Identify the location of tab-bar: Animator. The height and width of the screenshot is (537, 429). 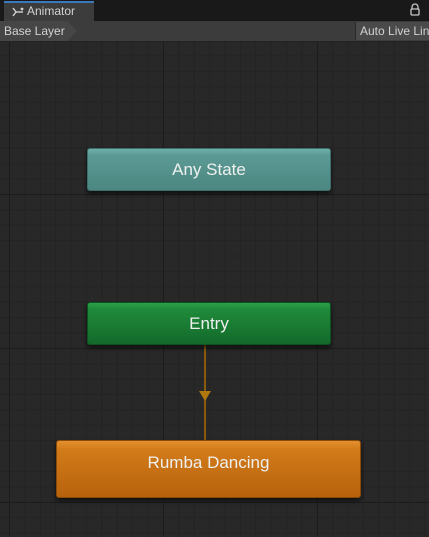
(214, 10).